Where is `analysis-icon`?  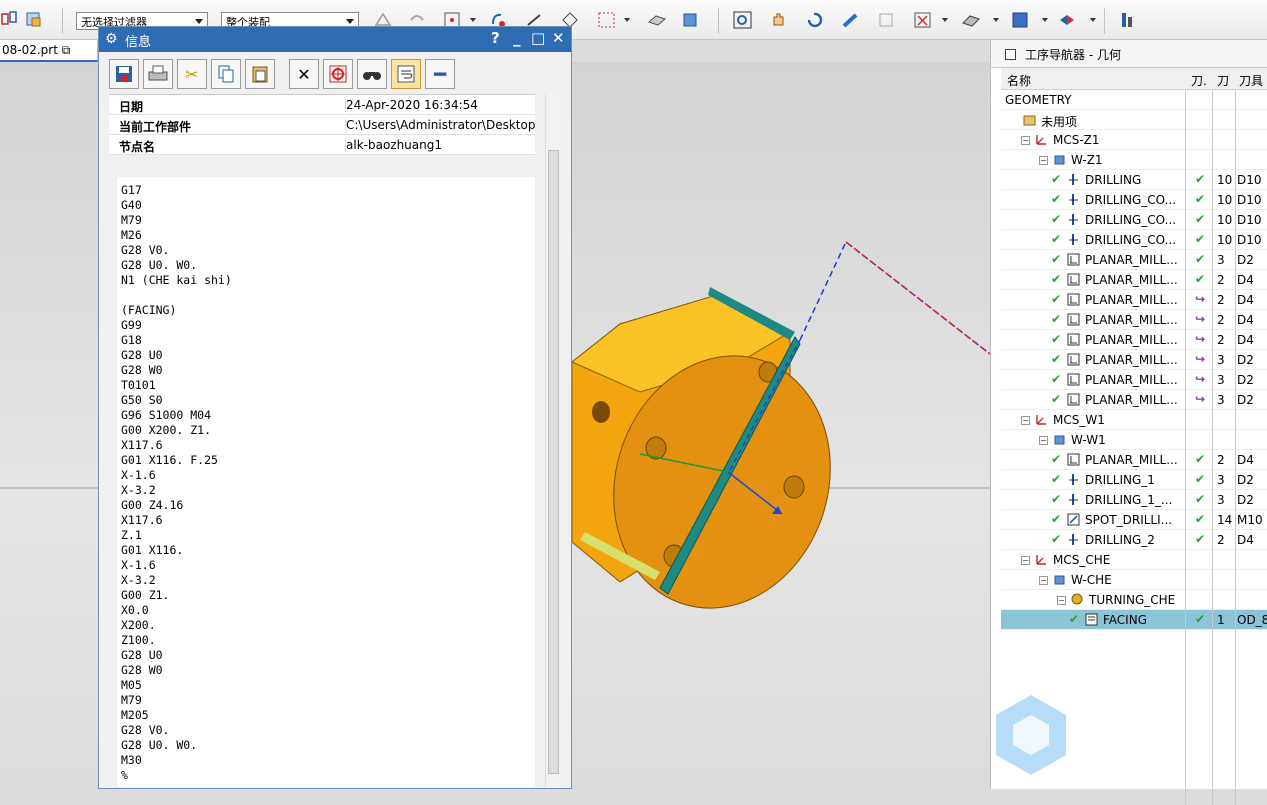
analysis-icon is located at coordinates (1129, 20).